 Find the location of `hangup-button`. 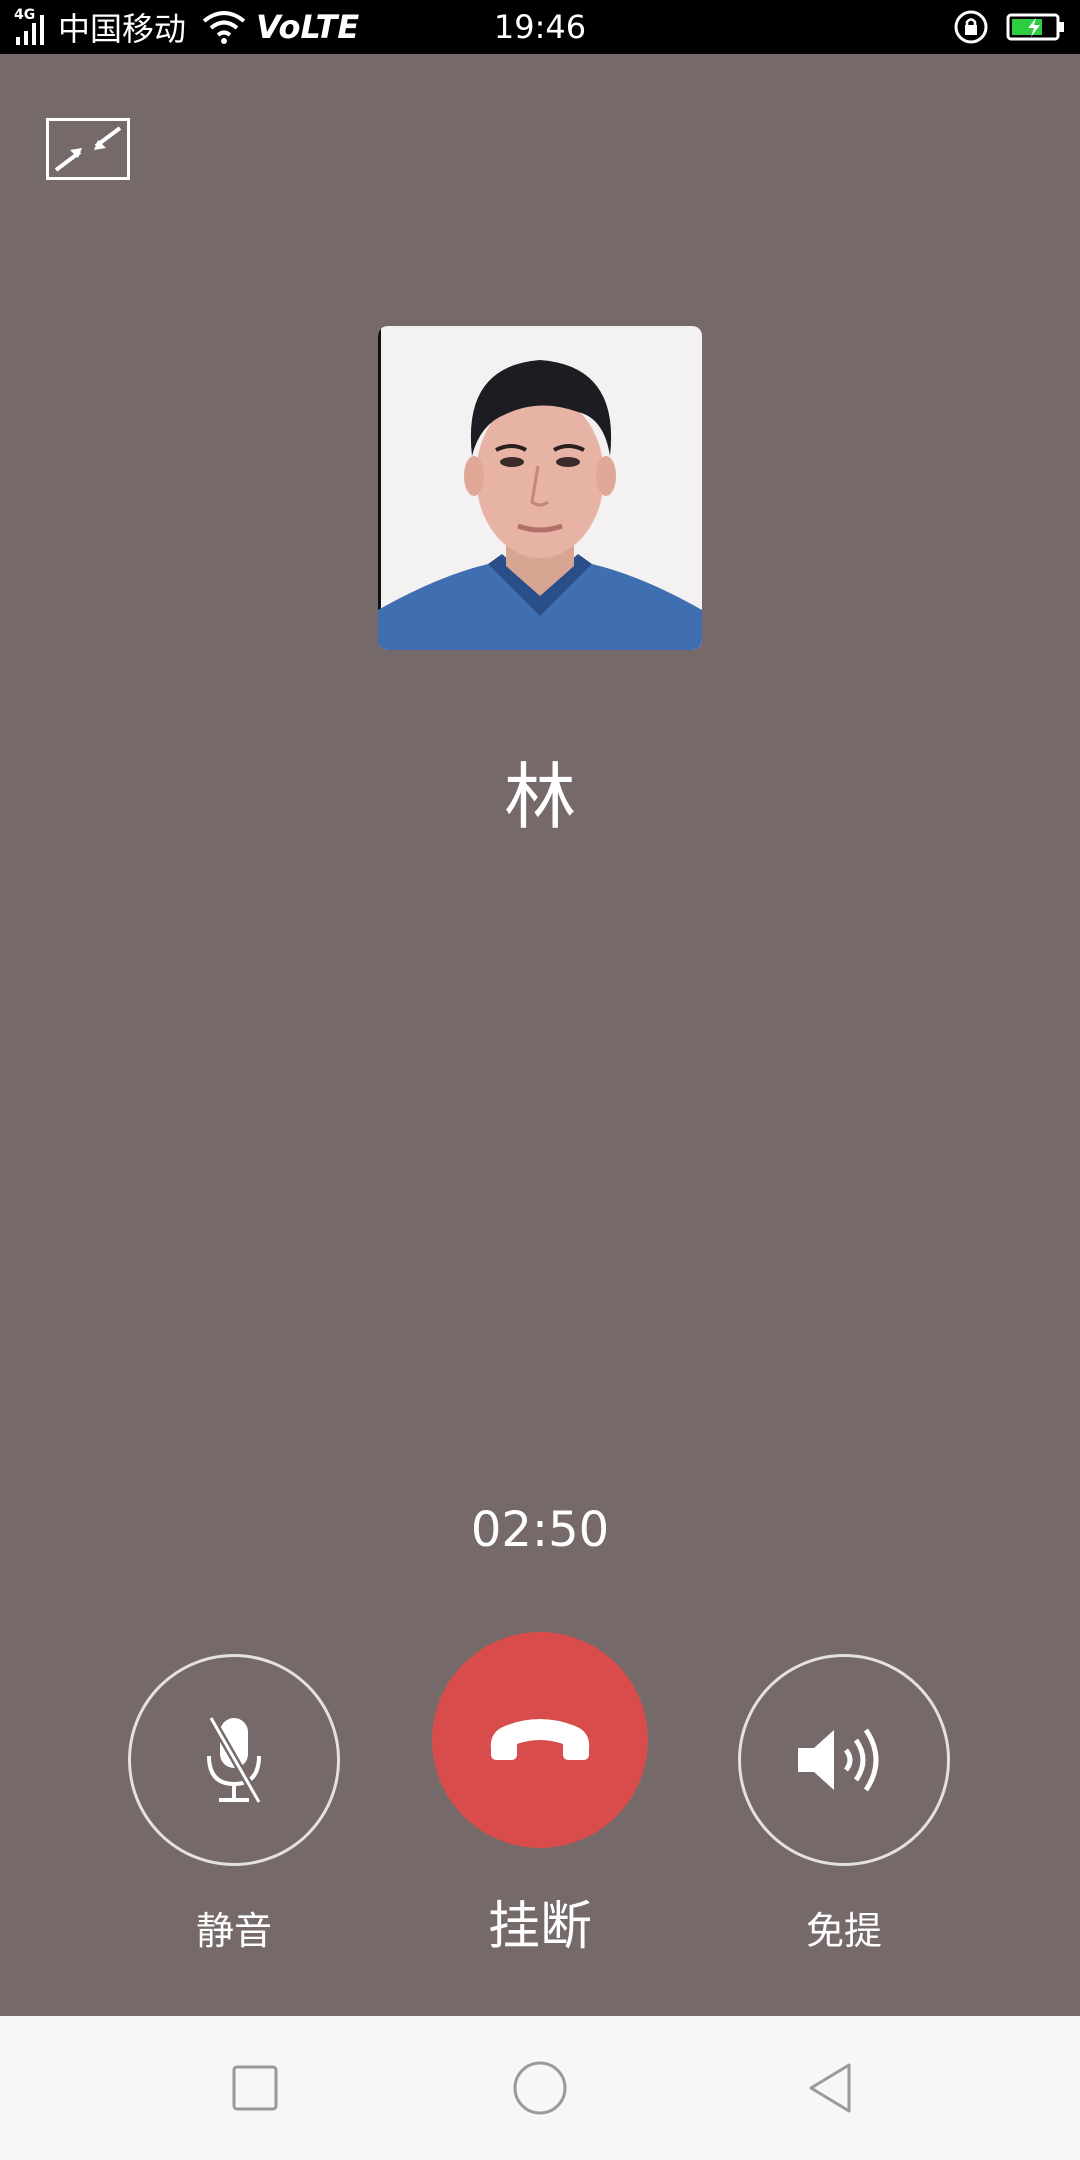

hangup-button is located at coordinates (540, 1740).